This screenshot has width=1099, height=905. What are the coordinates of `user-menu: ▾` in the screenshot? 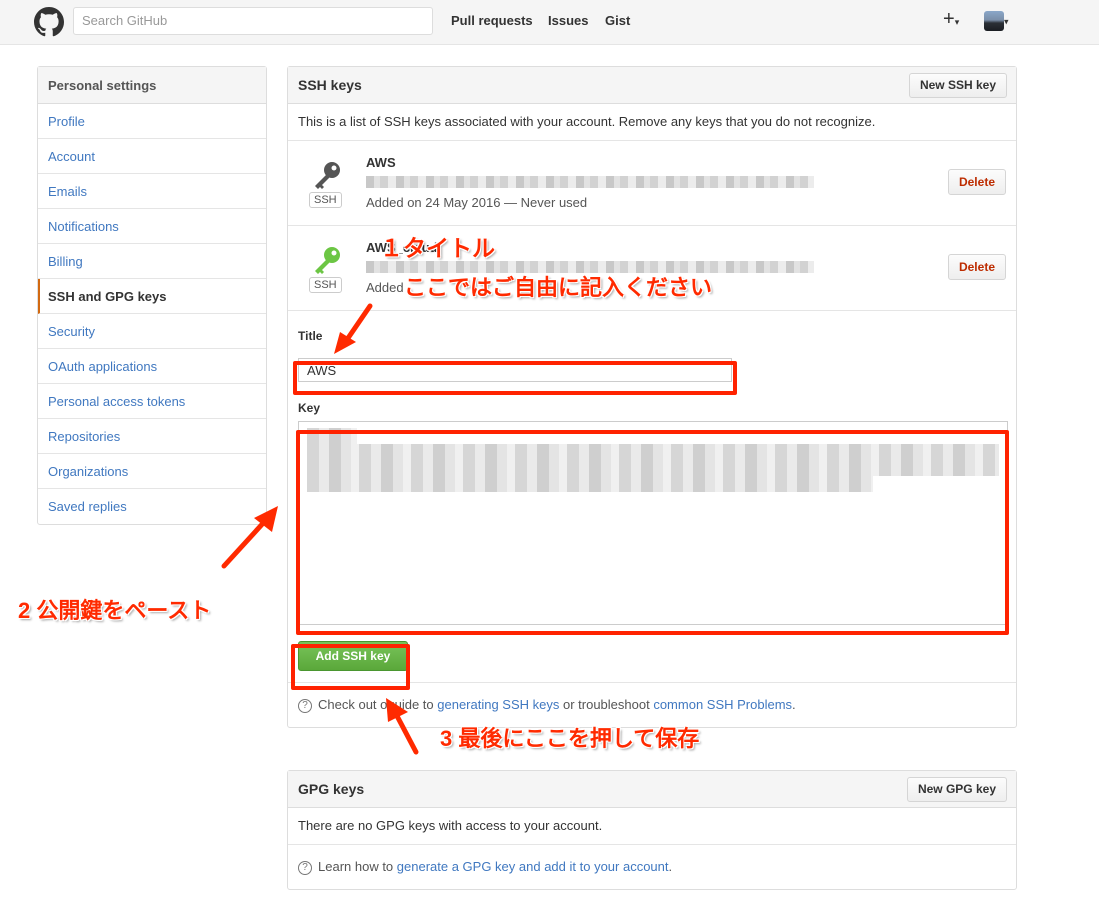 It's located at (996, 21).